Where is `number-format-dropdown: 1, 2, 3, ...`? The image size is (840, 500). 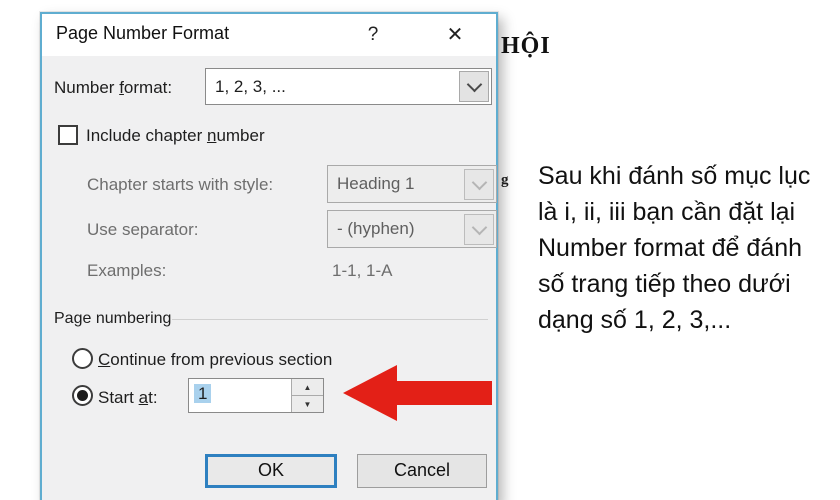
number-format-dropdown: 1, 2, 3, ... is located at coordinates (348, 86).